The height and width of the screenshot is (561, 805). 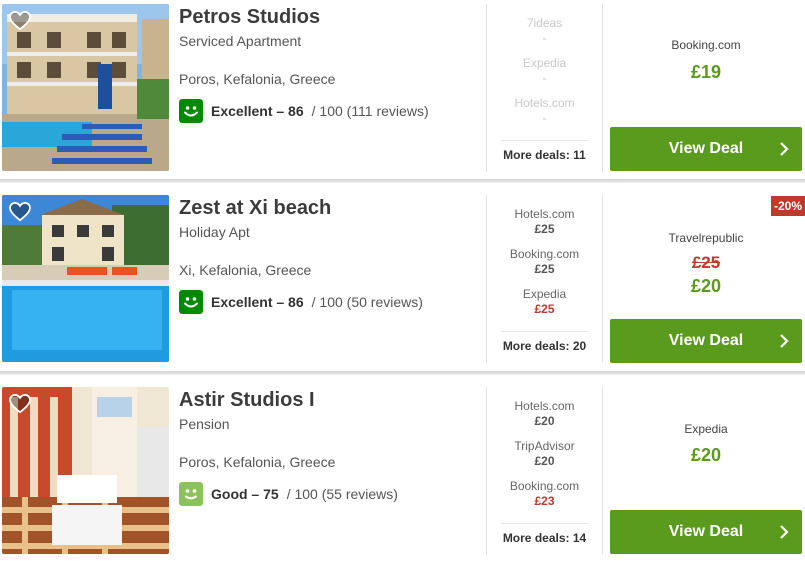 What do you see at coordinates (245, 270) in the screenshot?
I see `hotel-location: Xi, Kefalonia, Greece` at bounding box center [245, 270].